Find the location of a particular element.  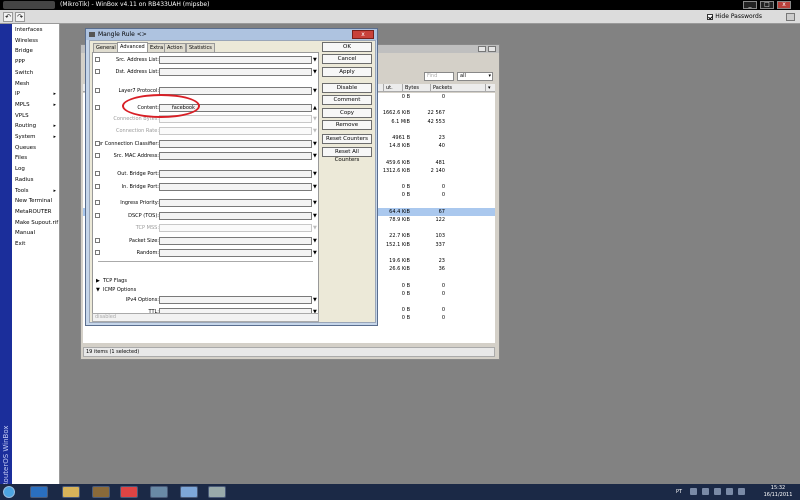

menu-item-ip: IP ▸ is located at coordinates (36, 94).